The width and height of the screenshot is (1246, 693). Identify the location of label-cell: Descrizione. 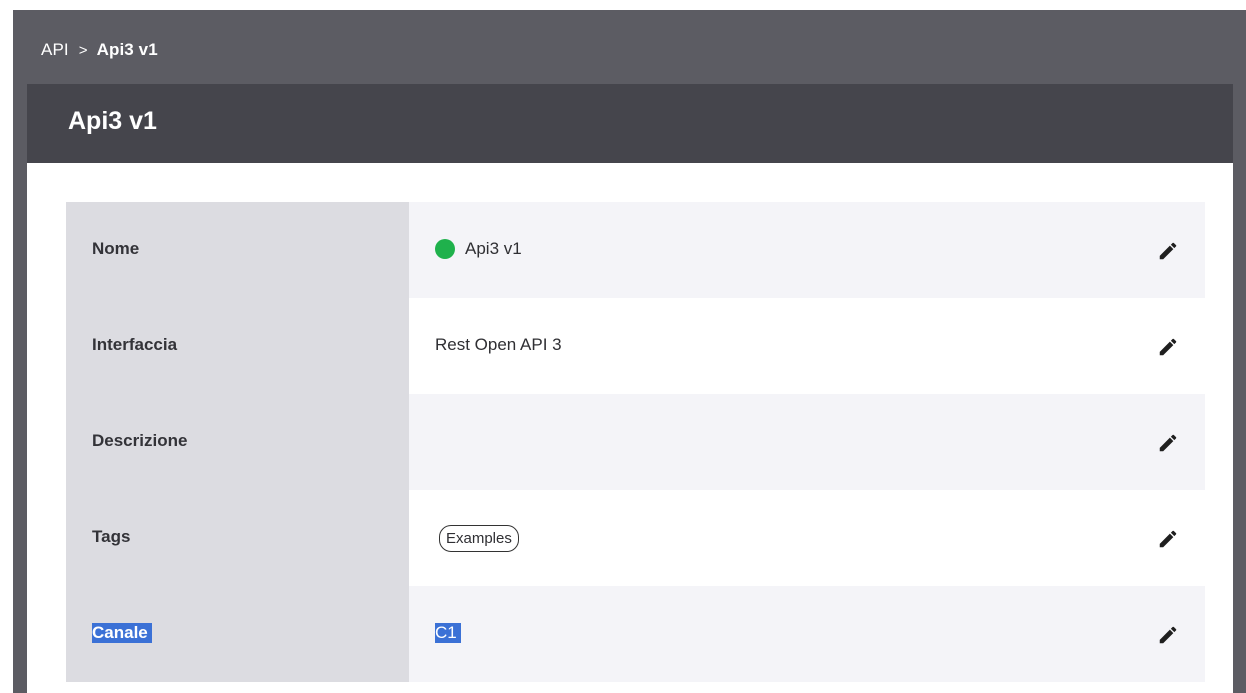
(237, 442).